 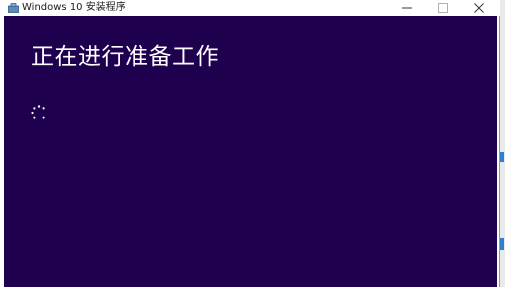 I want to click on title-bar: Windows 10 安装程序, so click(x=250, y=8).